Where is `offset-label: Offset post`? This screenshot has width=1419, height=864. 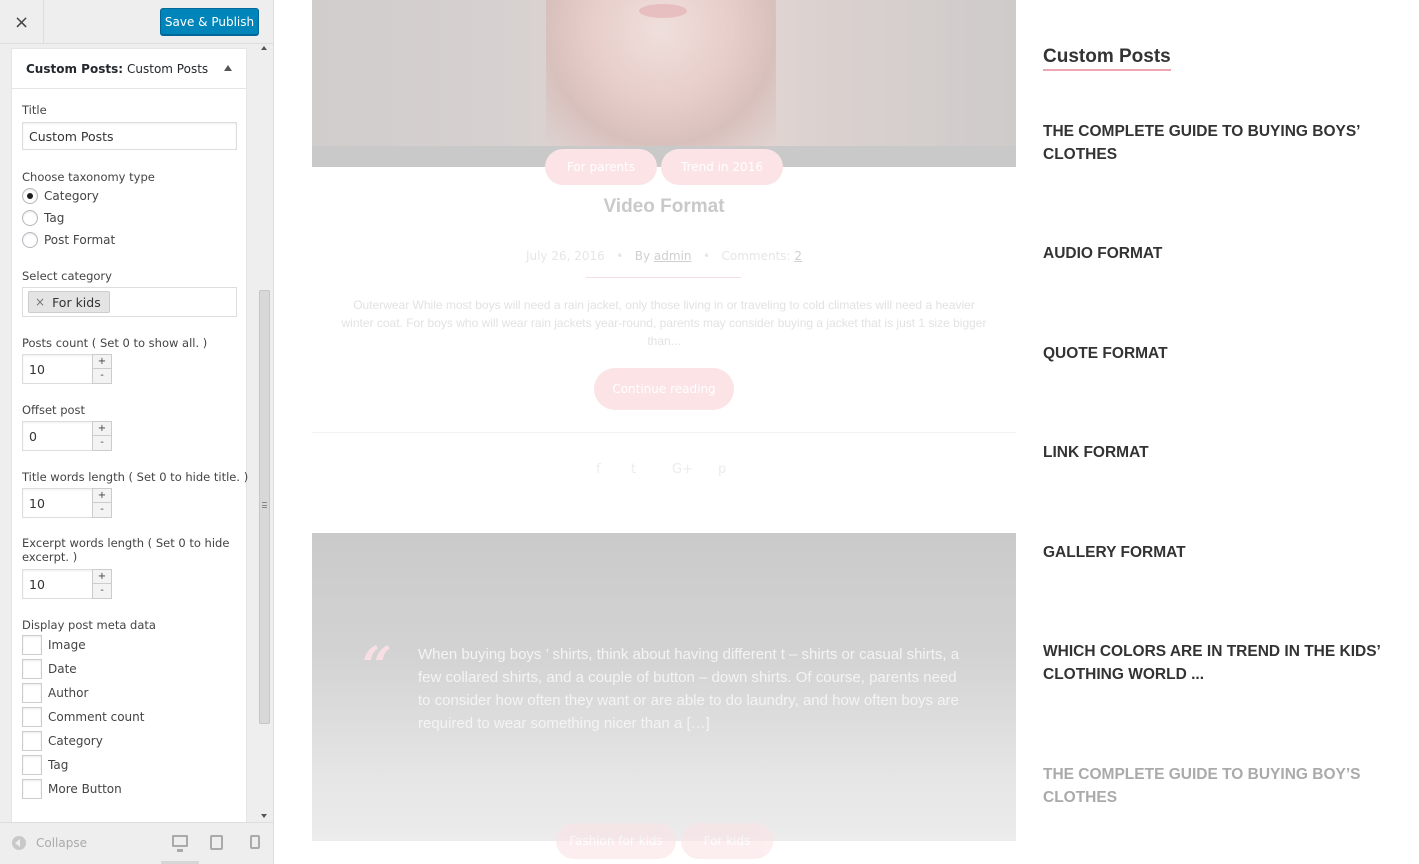
offset-label: Offset post is located at coordinates (54, 410).